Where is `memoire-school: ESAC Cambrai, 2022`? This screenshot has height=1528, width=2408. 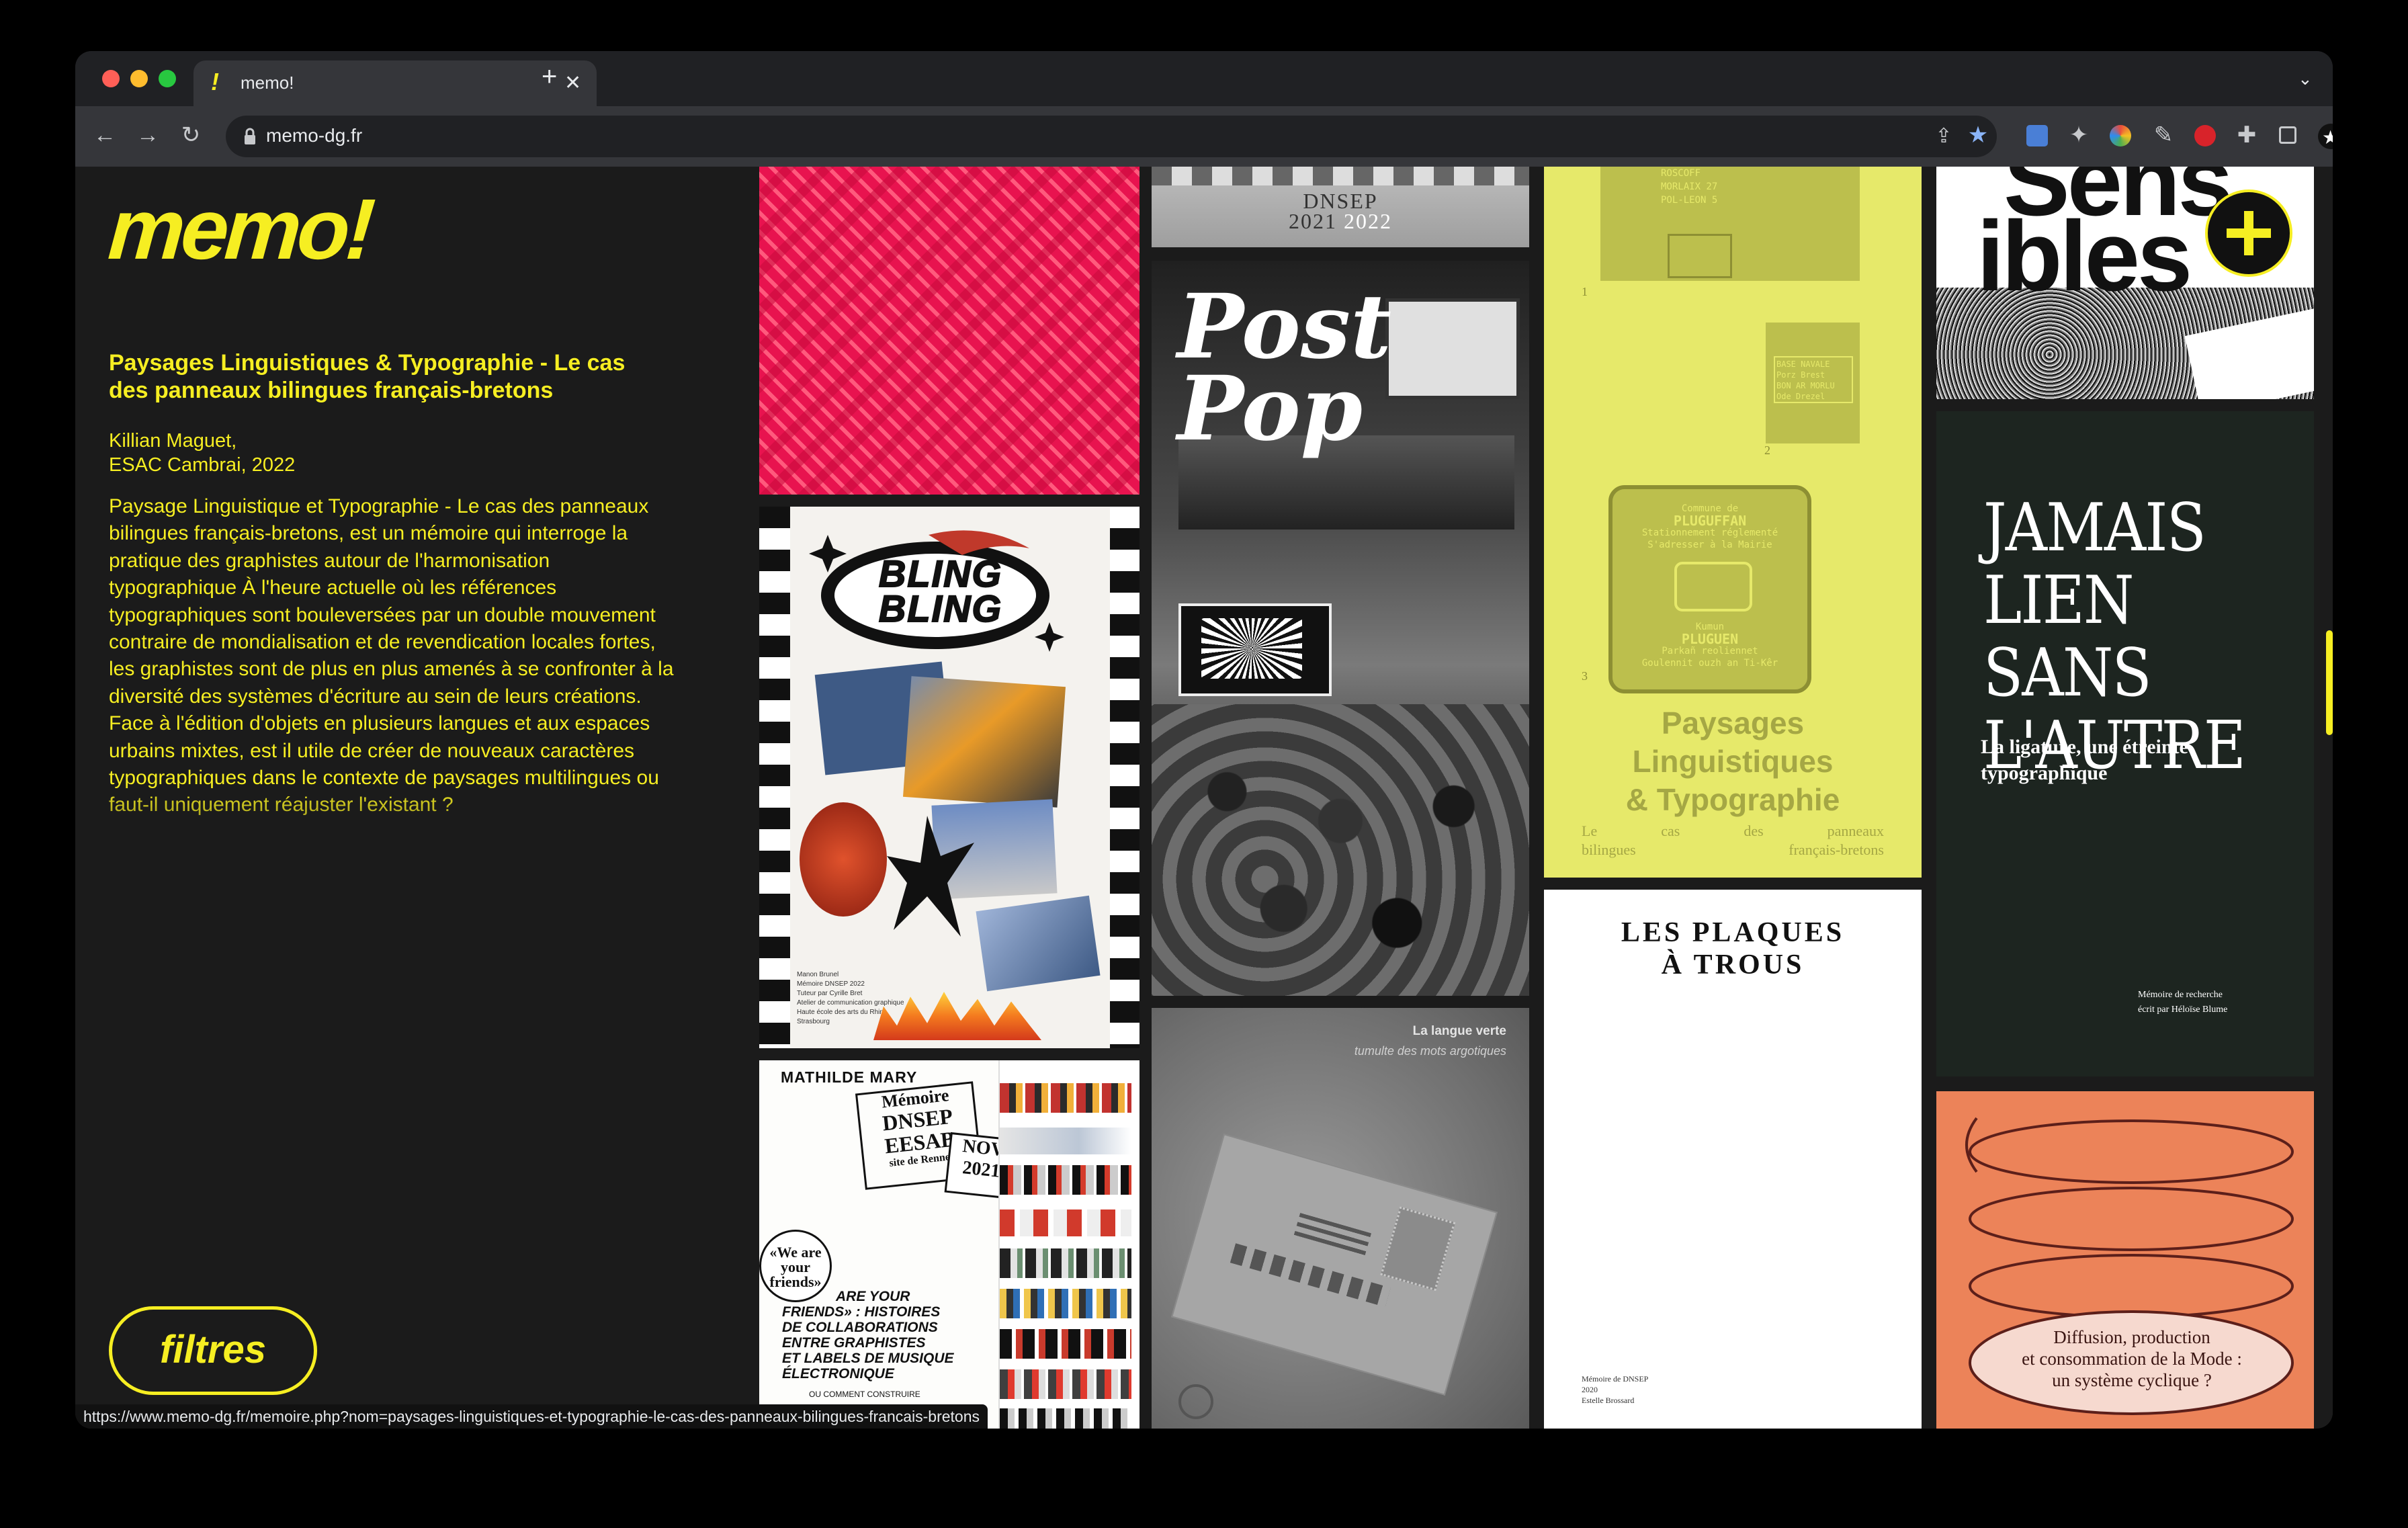
memoire-school: ESAC Cambrai, 2022 is located at coordinates (203, 465).